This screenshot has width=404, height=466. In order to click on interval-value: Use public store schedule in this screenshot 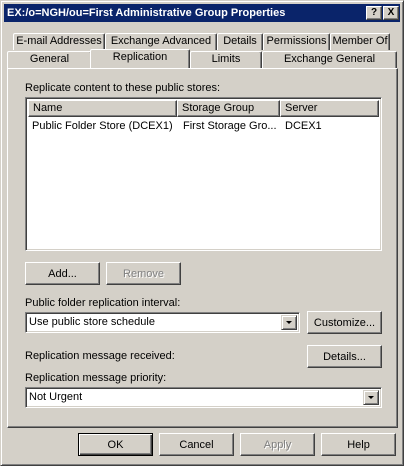, I will do `click(92, 322)`.